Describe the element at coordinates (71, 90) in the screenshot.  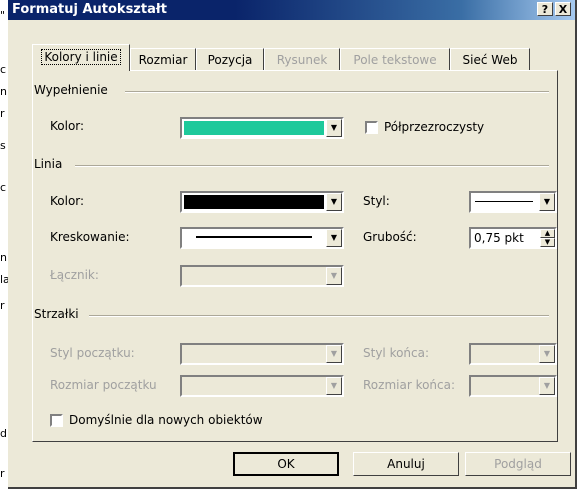
I see `fill-group-label: Wypełnienie` at that location.